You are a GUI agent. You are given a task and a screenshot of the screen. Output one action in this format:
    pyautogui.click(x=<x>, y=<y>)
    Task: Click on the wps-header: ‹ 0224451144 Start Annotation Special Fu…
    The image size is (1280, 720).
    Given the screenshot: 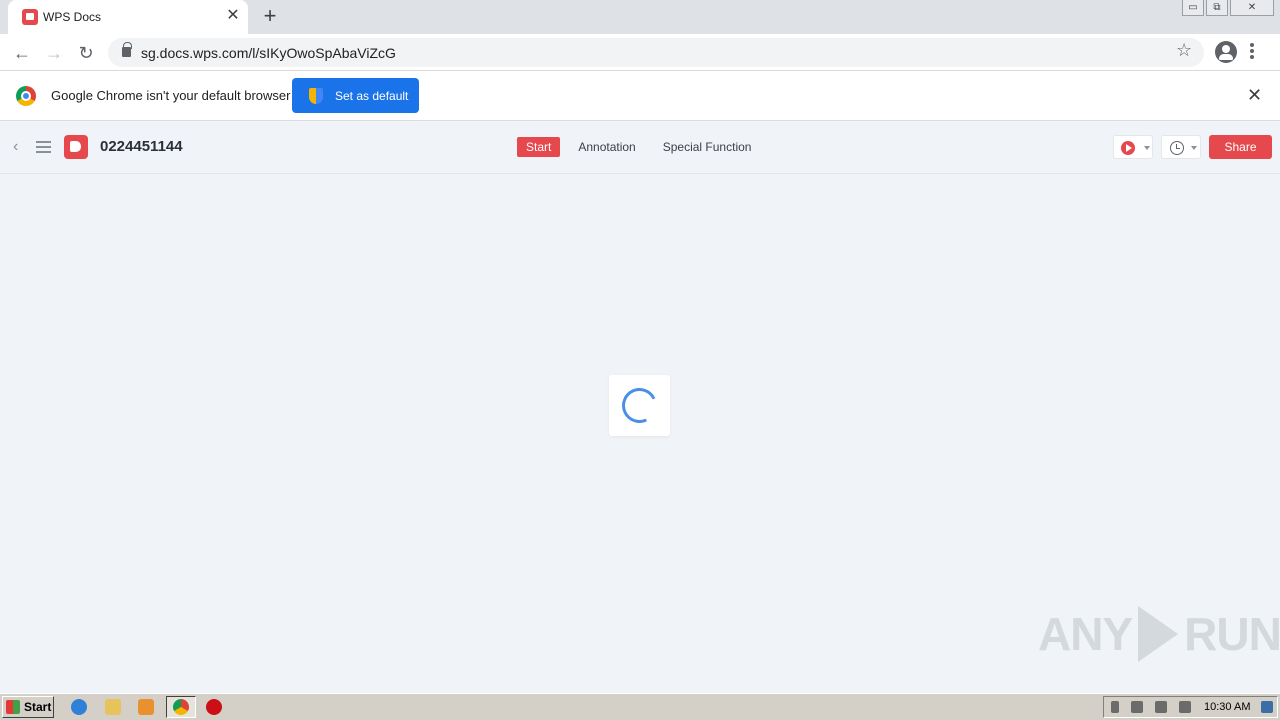 What is the action you would take?
    pyautogui.click(x=640, y=147)
    